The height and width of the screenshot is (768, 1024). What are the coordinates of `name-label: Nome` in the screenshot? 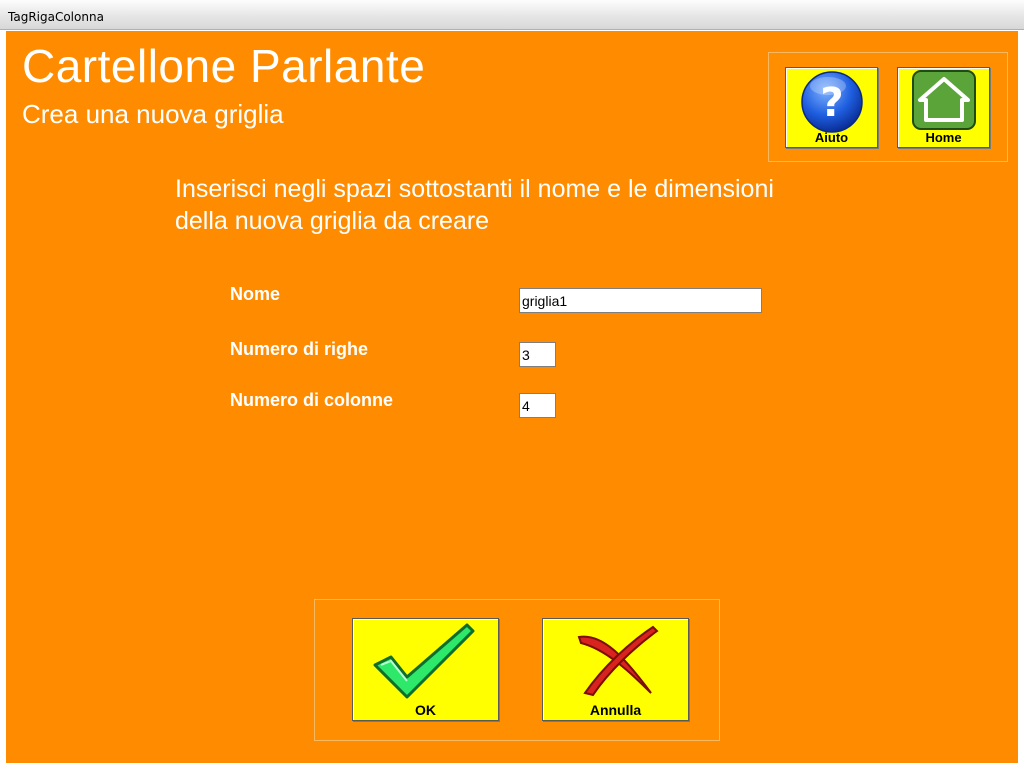 It's located at (255, 294).